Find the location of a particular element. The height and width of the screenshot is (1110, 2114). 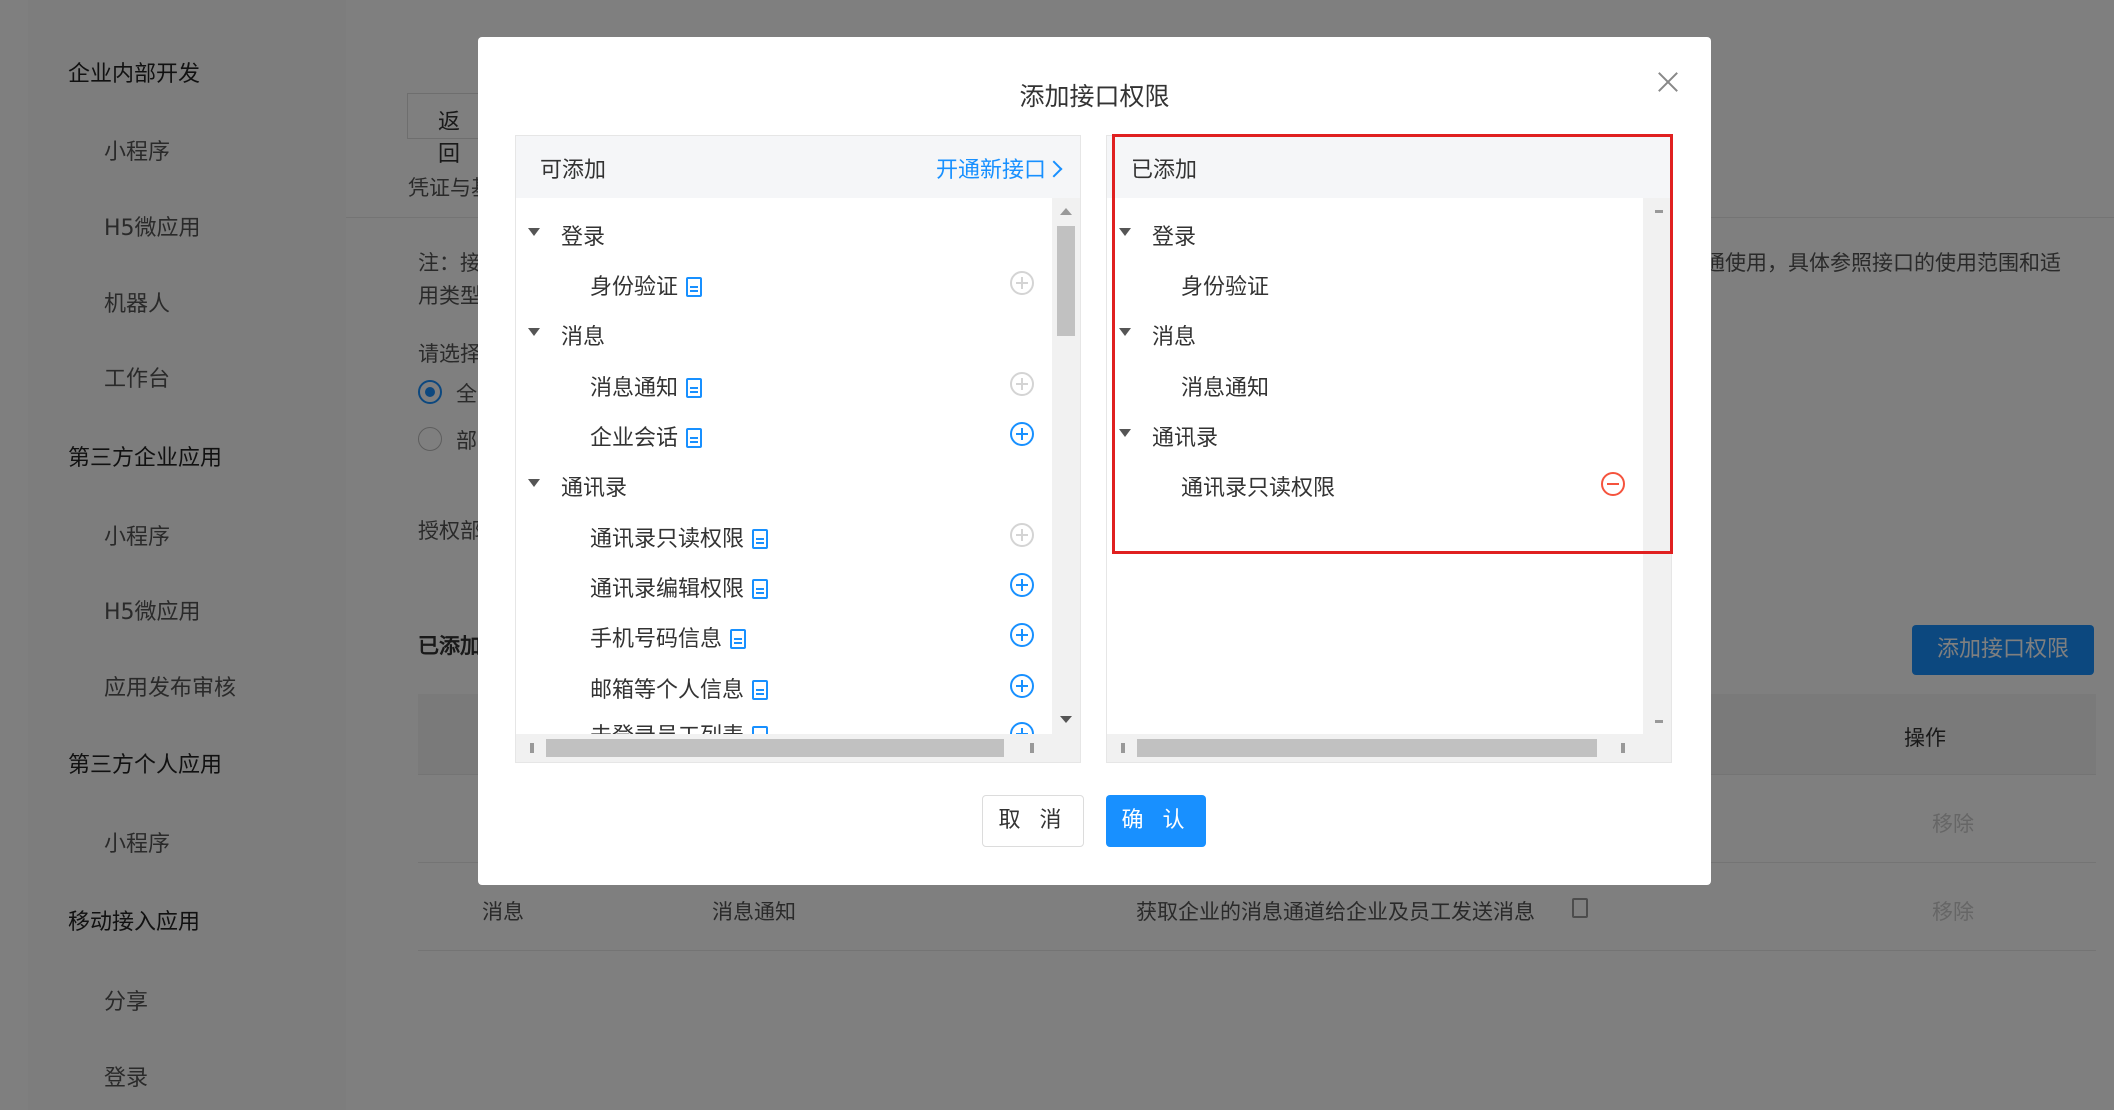

tree-leaf-label: 通讯录编辑权限 is located at coordinates (667, 589).